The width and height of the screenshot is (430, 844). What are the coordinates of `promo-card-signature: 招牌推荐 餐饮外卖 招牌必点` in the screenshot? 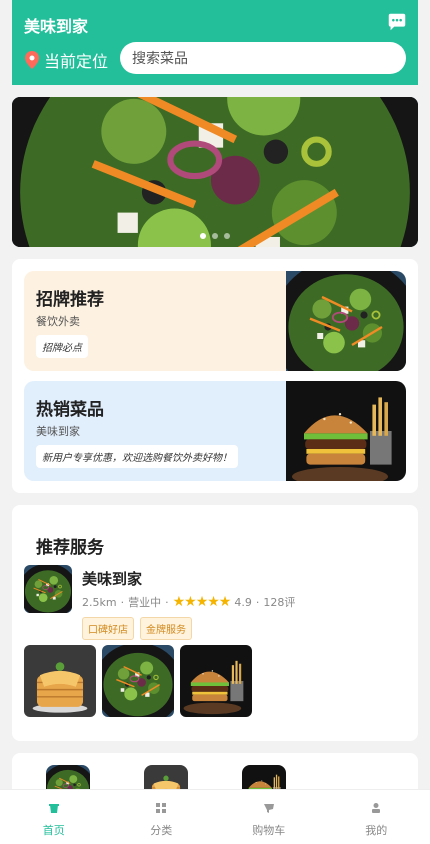 It's located at (215, 321).